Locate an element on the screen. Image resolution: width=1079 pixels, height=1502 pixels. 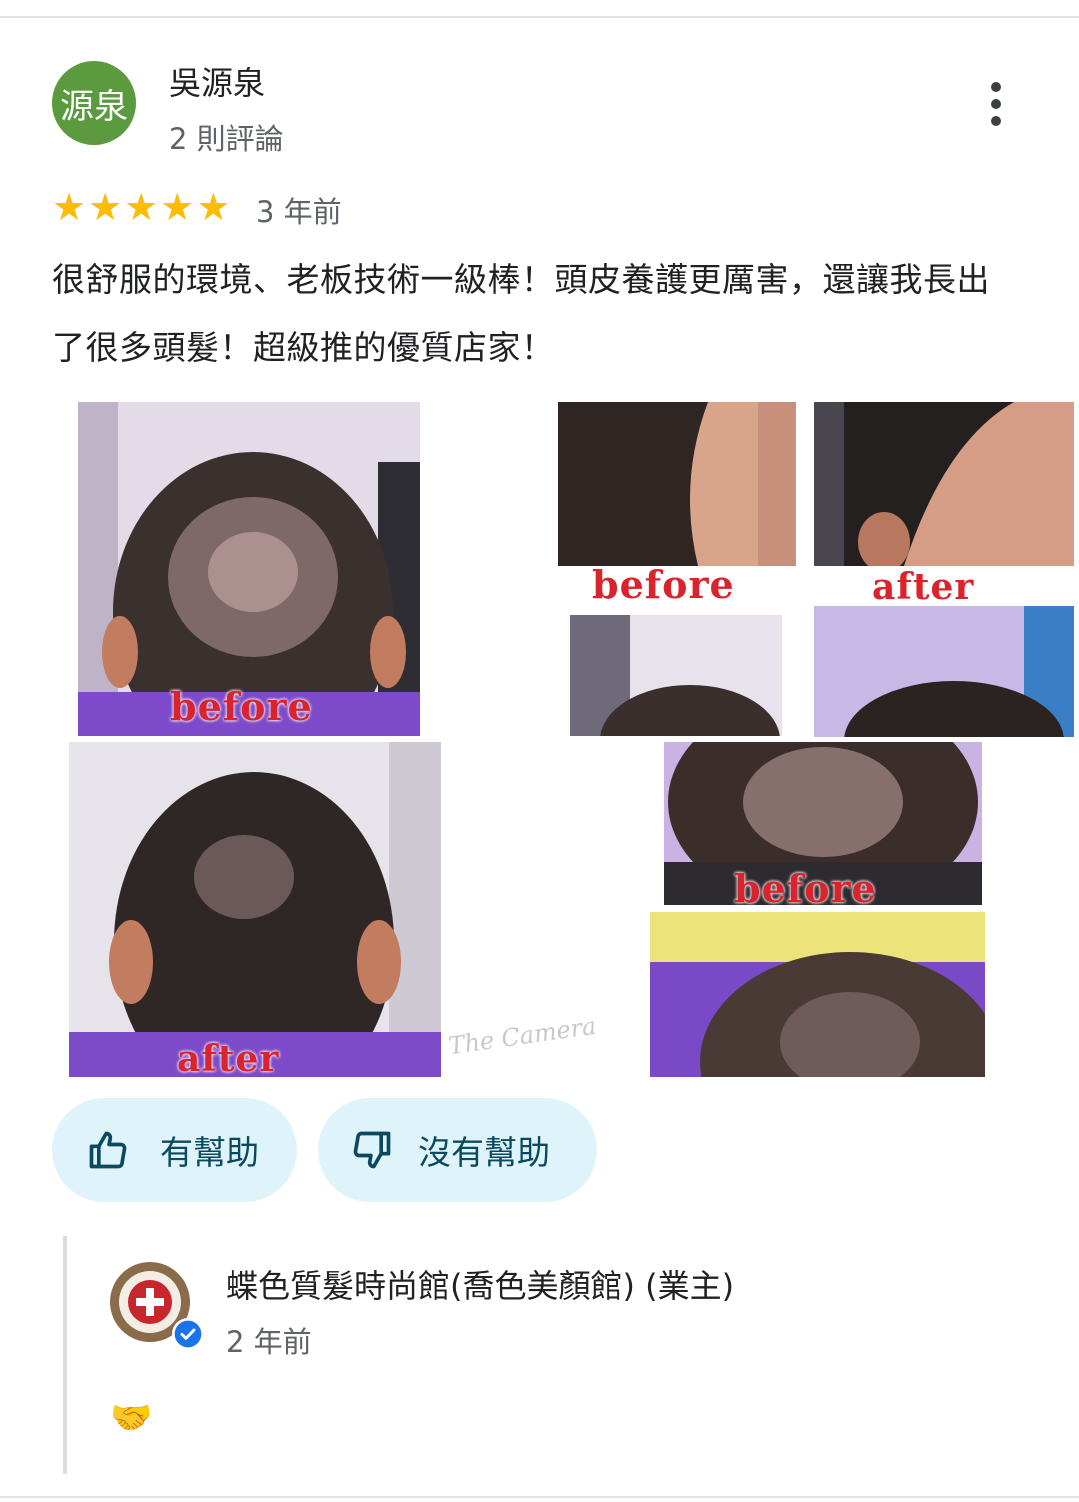
verified-badge-icon is located at coordinates (188, 1334).